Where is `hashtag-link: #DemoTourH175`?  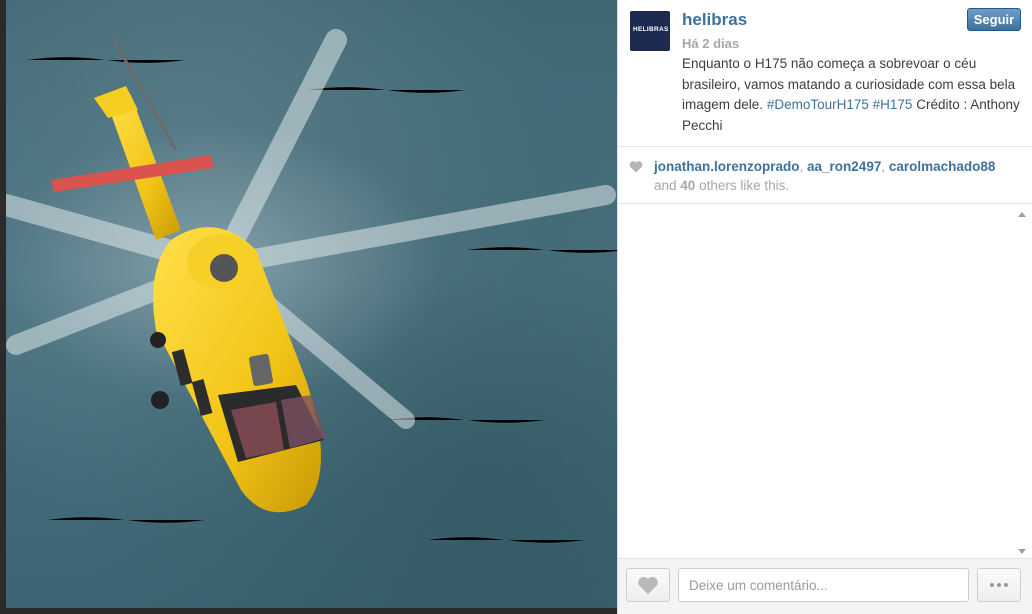
hashtag-link: #DemoTourH175 is located at coordinates (818, 104).